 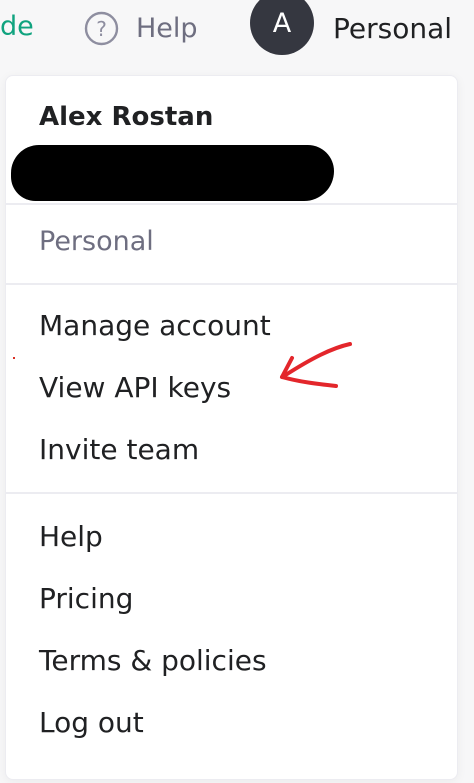 I want to click on help-nav-label: Help, so click(x=167, y=28).